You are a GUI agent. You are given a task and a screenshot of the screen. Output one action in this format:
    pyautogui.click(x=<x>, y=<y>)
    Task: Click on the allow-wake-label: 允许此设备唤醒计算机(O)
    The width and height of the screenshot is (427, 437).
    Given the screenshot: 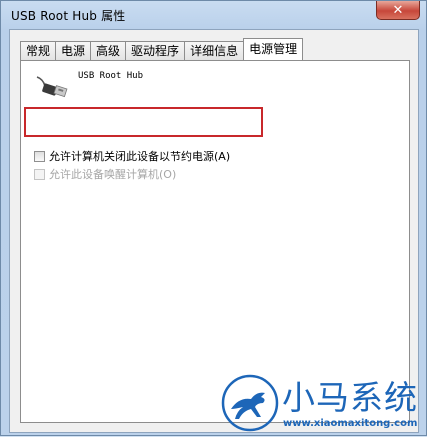 What is the action you would take?
    pyautogui.click(x=113, y=174)
    